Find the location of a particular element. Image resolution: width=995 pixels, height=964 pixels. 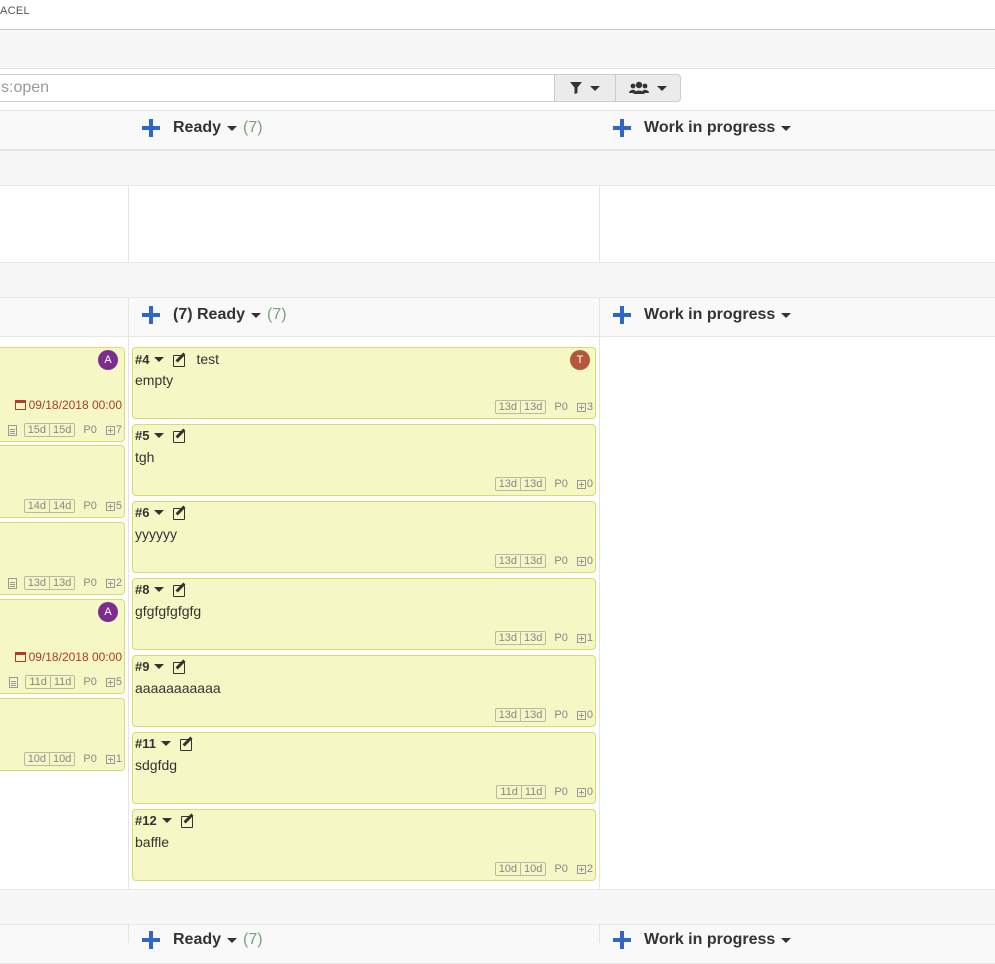

card-header: #8 is located at coordinates (161, 589).